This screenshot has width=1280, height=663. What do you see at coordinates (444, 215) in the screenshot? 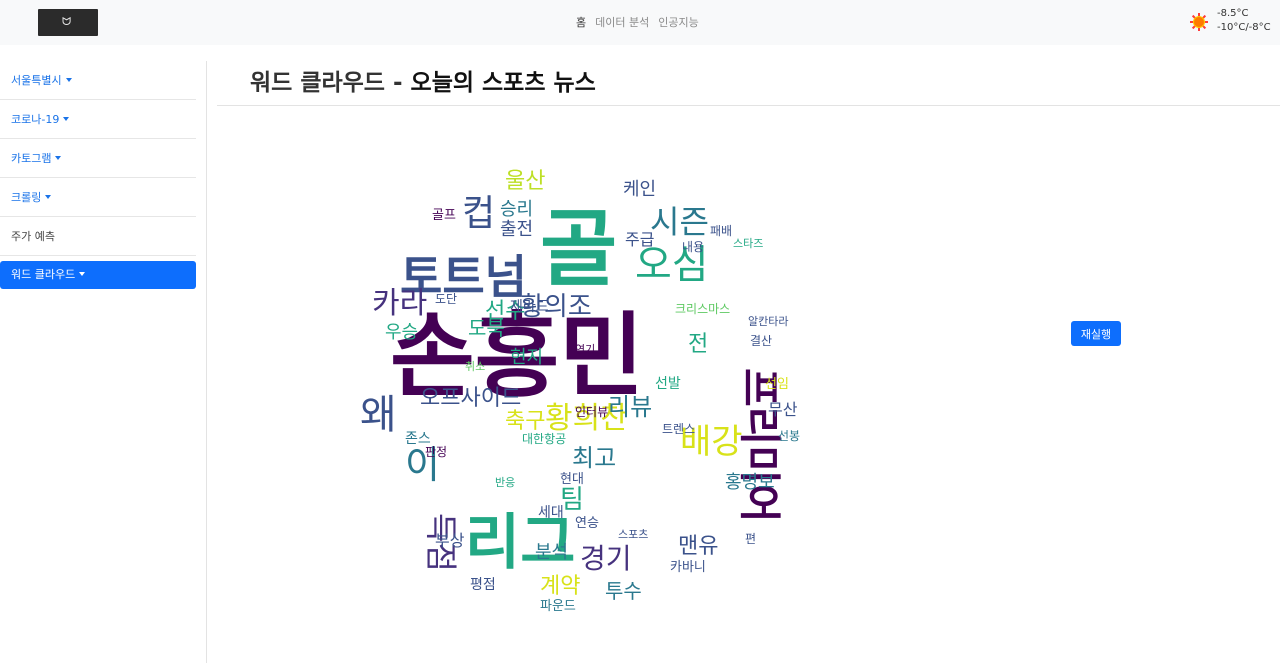
I see `word-cloud-word: 골프` at bounding box center [444, 215].